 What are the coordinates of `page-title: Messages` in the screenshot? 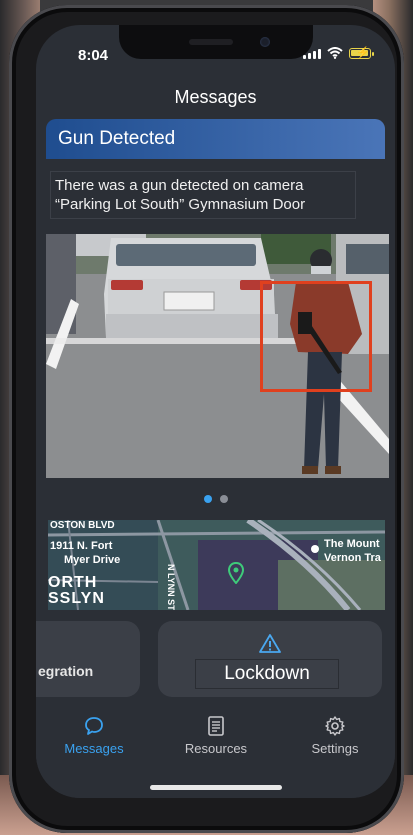 It's located at (215, 97).